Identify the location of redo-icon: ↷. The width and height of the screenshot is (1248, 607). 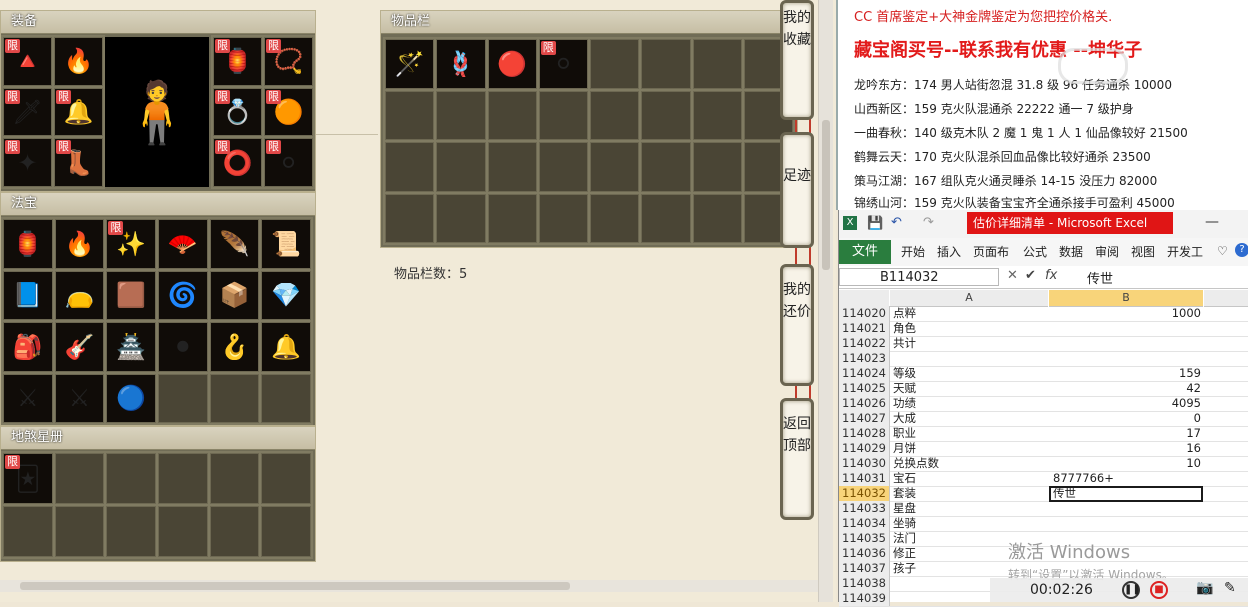
(928, 222).